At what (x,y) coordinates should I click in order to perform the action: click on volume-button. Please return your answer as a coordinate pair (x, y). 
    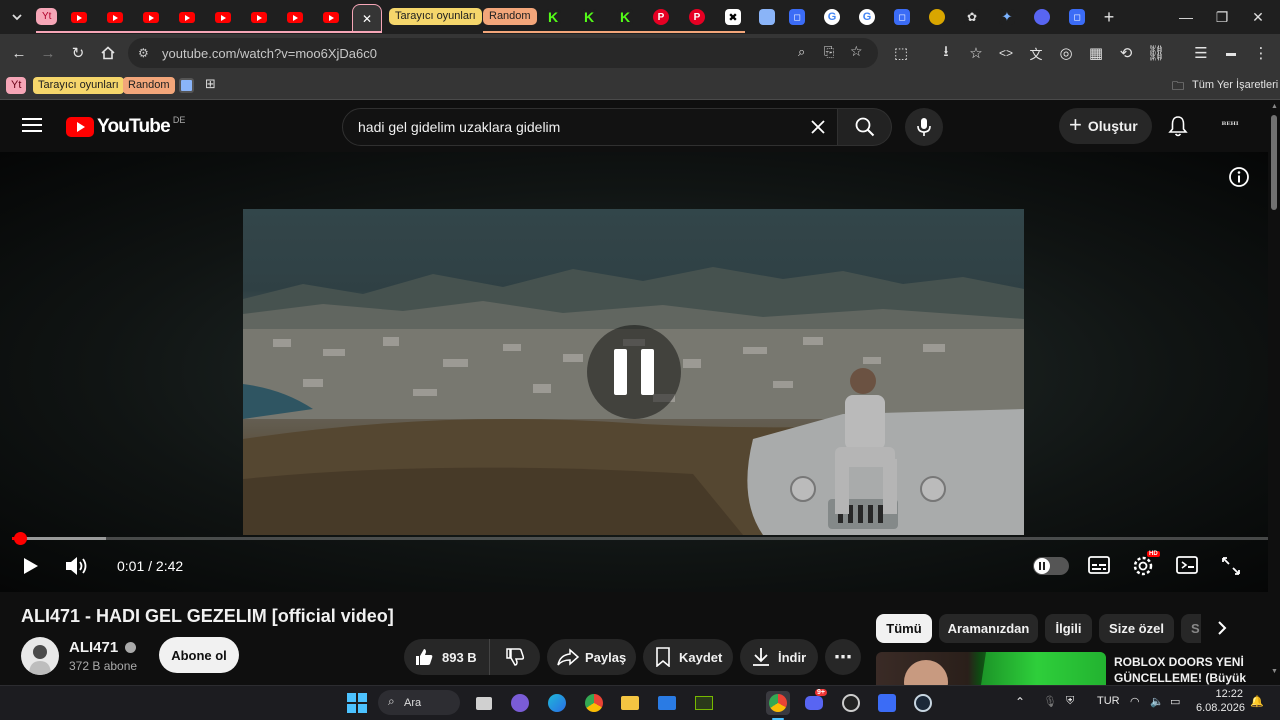
    Looking at the image, I should click on (77, 566).